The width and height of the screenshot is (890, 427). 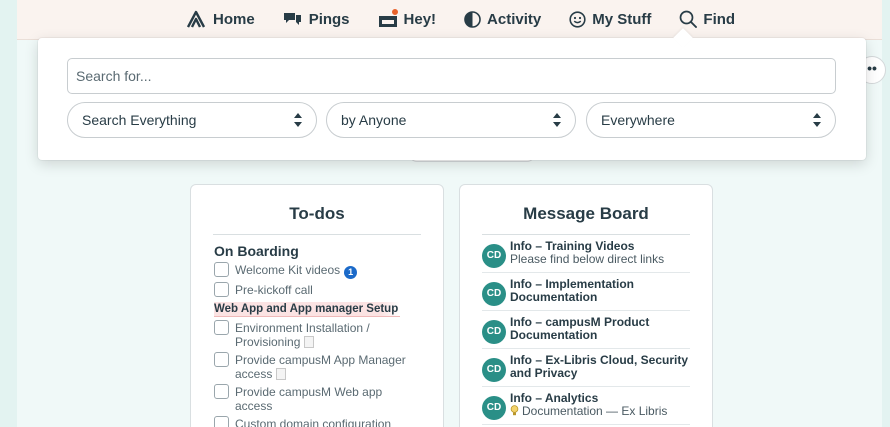 What do you see at coordinates (472, 19) in the screenshot?
I see `activity-icon` at bounding box center [472, 19].